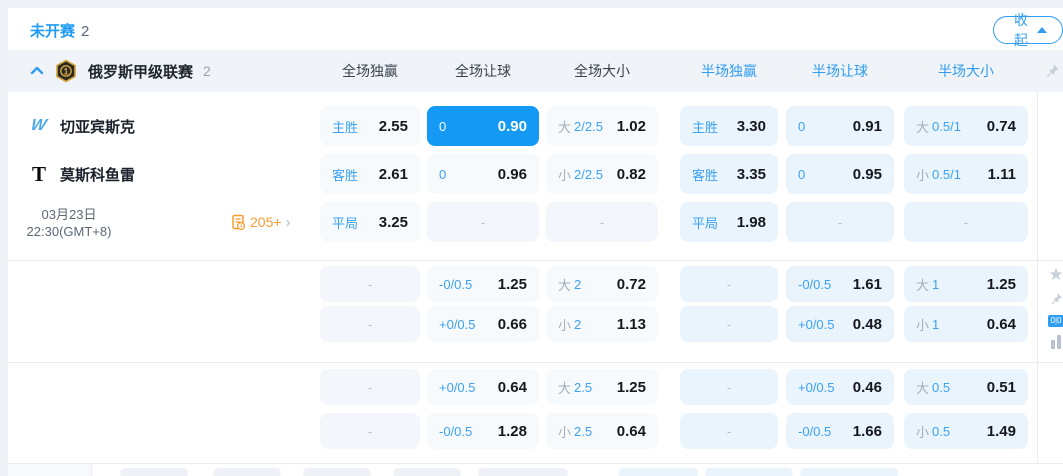  What do you see at coordinates (1055, 274) in the screenshot?
I see `favorite-star-icon: ★` at bounding box center [1055, 274].